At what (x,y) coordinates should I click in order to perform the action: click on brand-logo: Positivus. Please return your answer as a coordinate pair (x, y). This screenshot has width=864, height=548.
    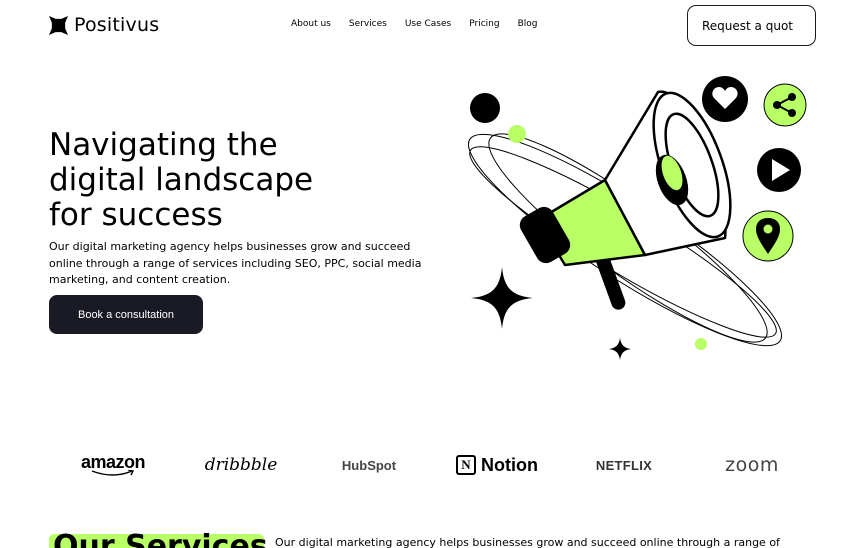
    Looking at the image, I should click on (104, 25).